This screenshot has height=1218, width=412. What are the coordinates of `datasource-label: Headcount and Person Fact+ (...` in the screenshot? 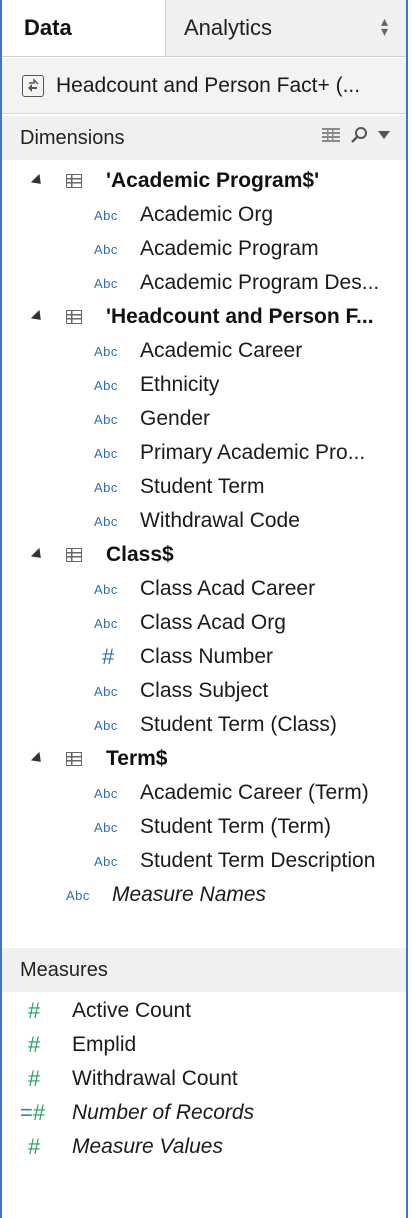 It's located at (208, 85).